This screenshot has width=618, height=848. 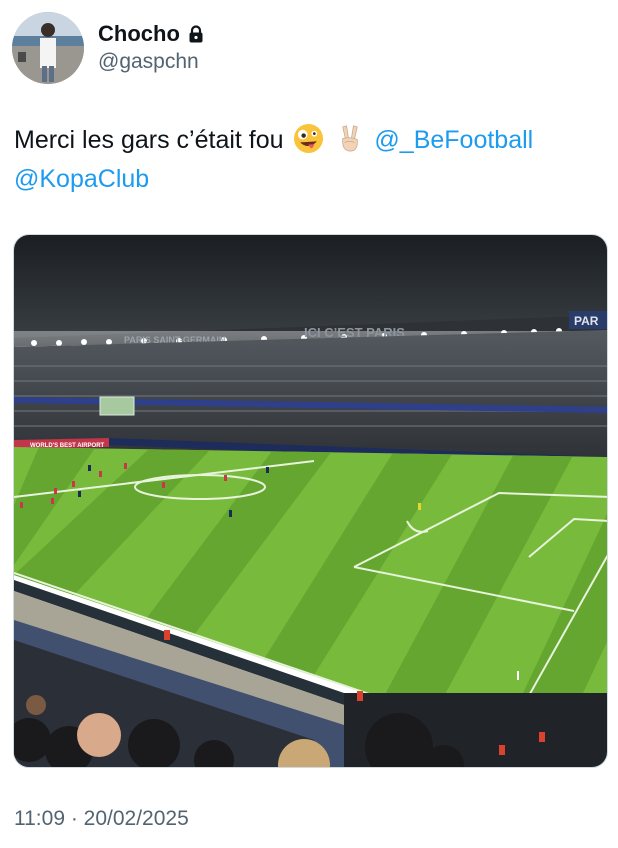 What do you see at coordinates (139, 34) in the screenshot?
I see `display-name: Chocho` at bounding box center [139, 34].